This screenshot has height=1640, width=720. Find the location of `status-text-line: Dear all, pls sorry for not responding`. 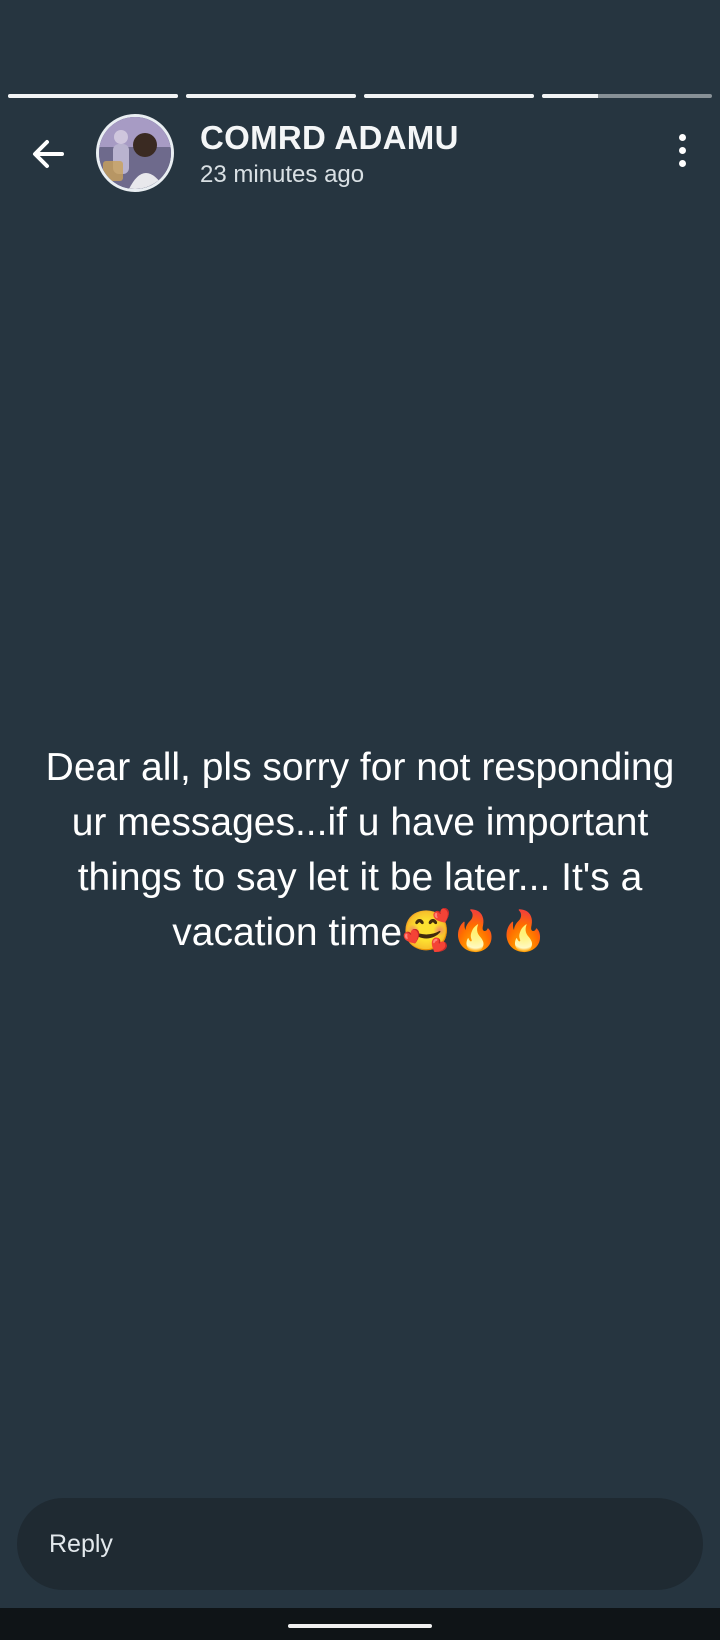

status-text-line: Dear all, pls sorry for not responding is located at coordinates (360, 767).